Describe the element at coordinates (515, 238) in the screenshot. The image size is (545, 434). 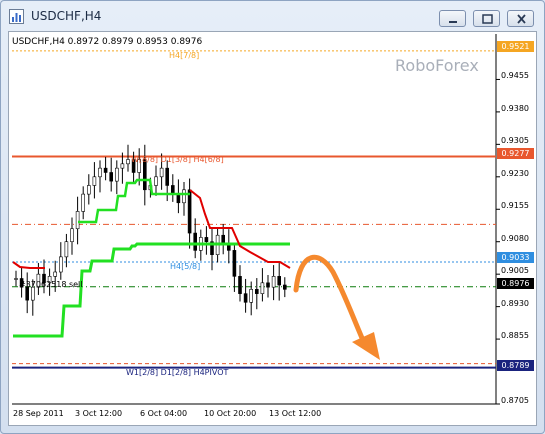
I see `y-tick-label: 0.9080` at that location.